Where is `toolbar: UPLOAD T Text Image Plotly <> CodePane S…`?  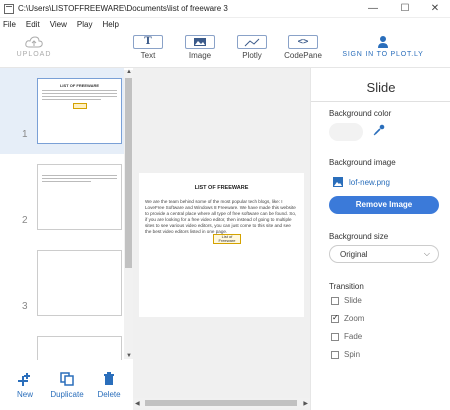
toolbar: UPLOAD T Text Image Plotly <> CodePane S… is located at coordinates (225, 50).